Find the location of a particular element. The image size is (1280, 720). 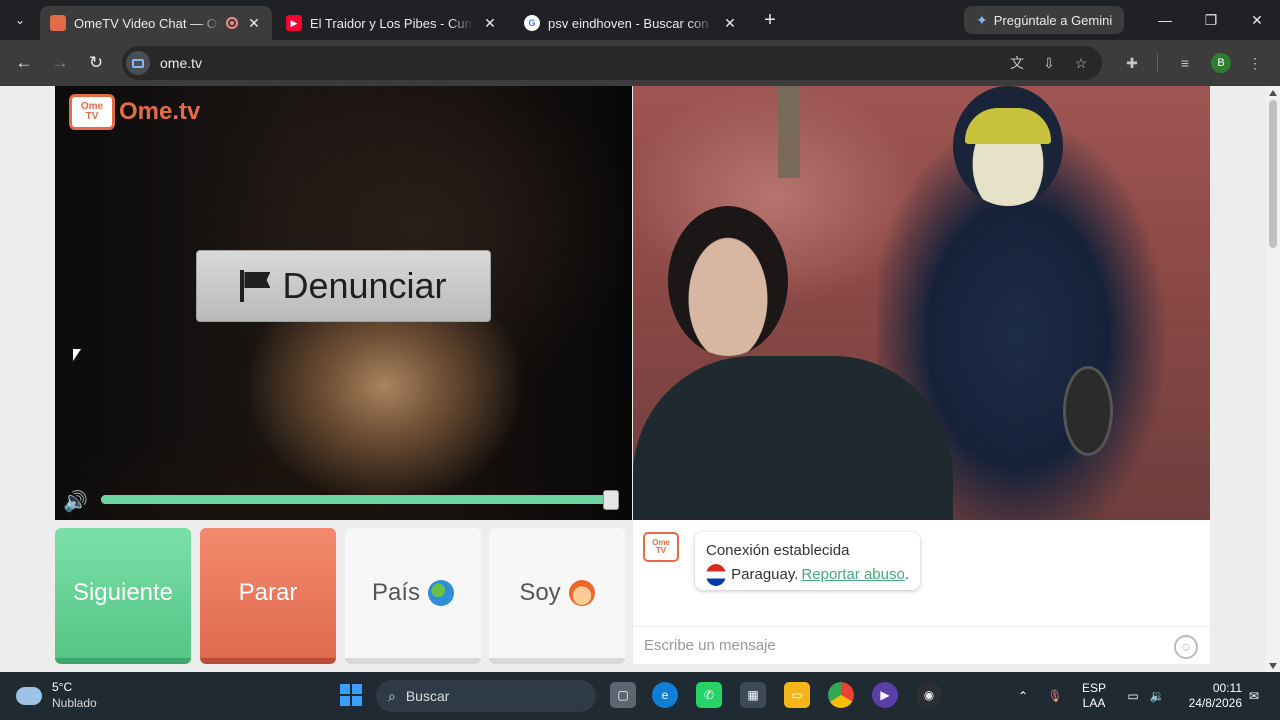

country-row: Paraguay. Reportar abuso. is located at coordinates (807, 575).